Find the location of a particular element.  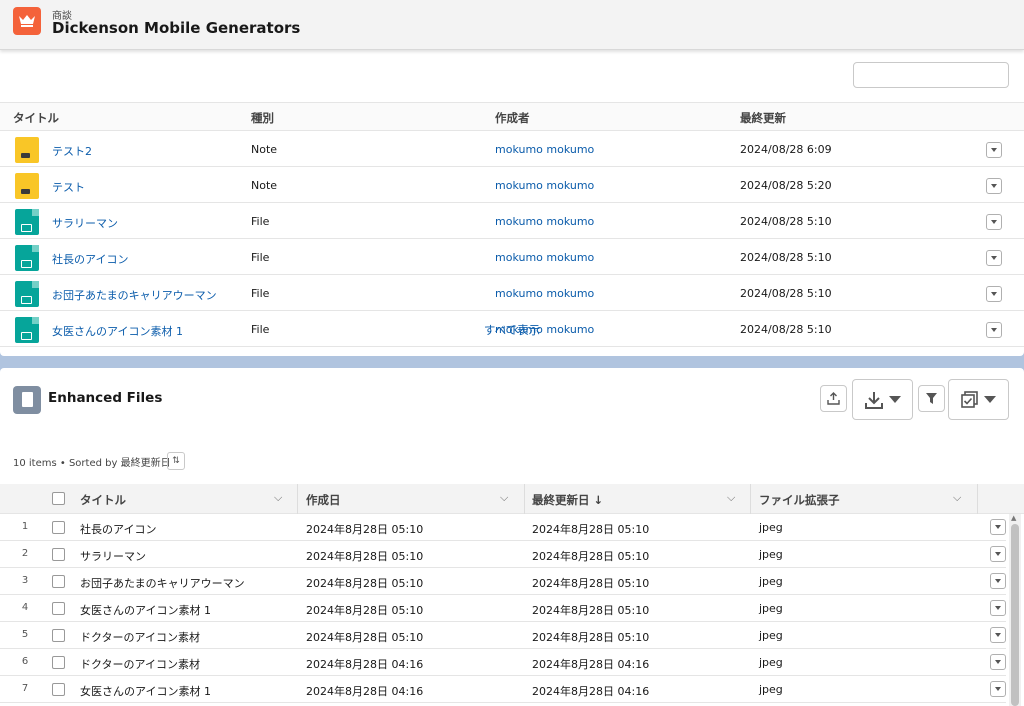

file-type: Note is located at coordinates (264, 185).